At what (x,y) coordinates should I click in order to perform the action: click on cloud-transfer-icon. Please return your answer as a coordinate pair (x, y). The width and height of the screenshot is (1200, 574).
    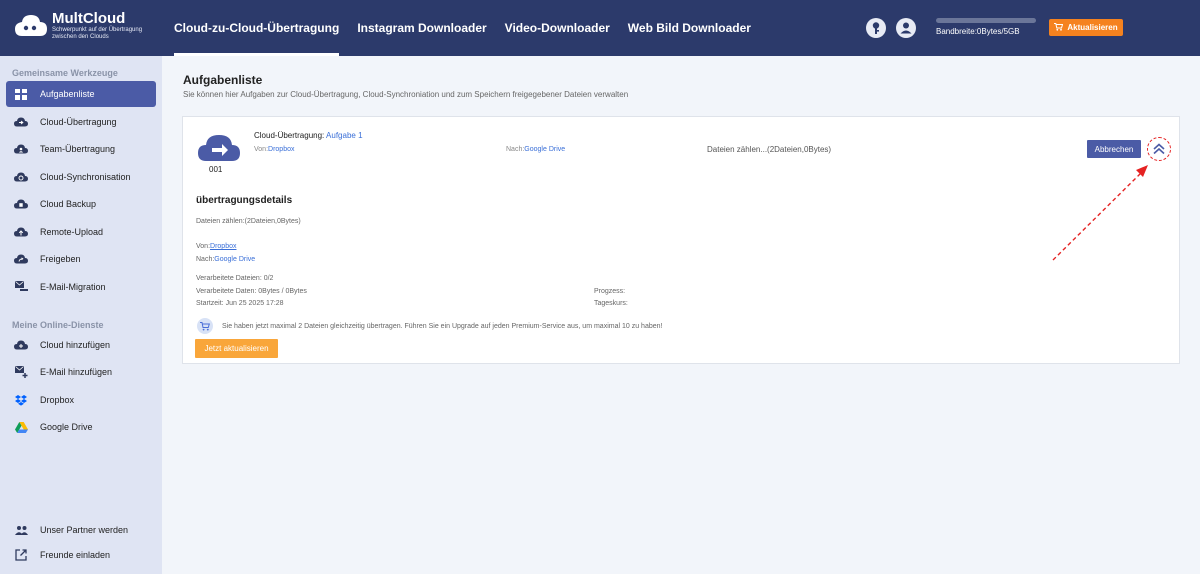
    Looking at the image, I should click on (21, 122).